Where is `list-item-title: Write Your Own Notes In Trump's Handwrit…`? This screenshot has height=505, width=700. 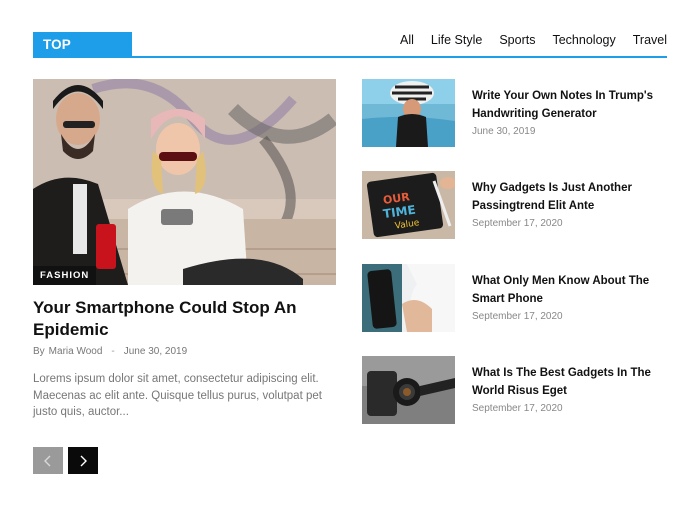 list-item-title: Write Your Own Notes In Trump's Handwrit… is located at coordinates (567, 105).